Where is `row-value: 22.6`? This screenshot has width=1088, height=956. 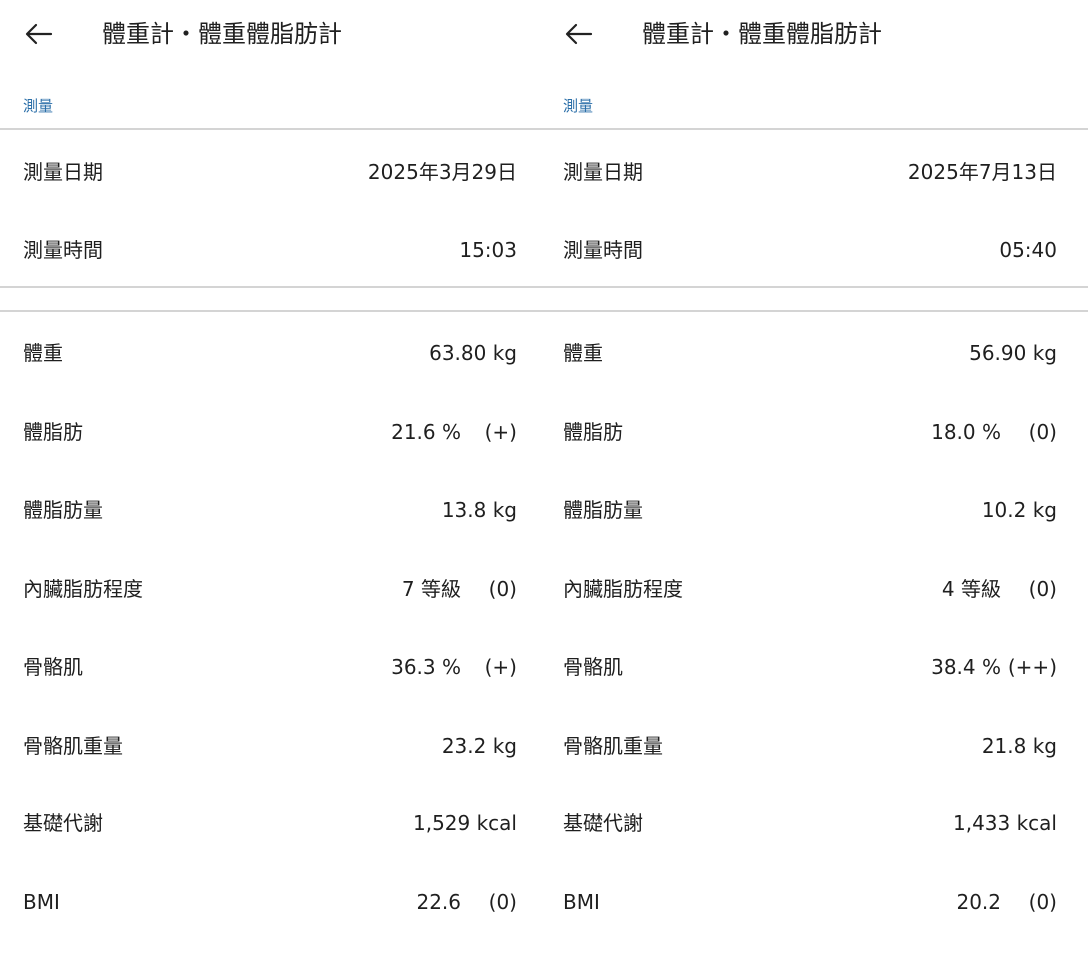
row-value: 22.6 is located at coordinates (438, 902).